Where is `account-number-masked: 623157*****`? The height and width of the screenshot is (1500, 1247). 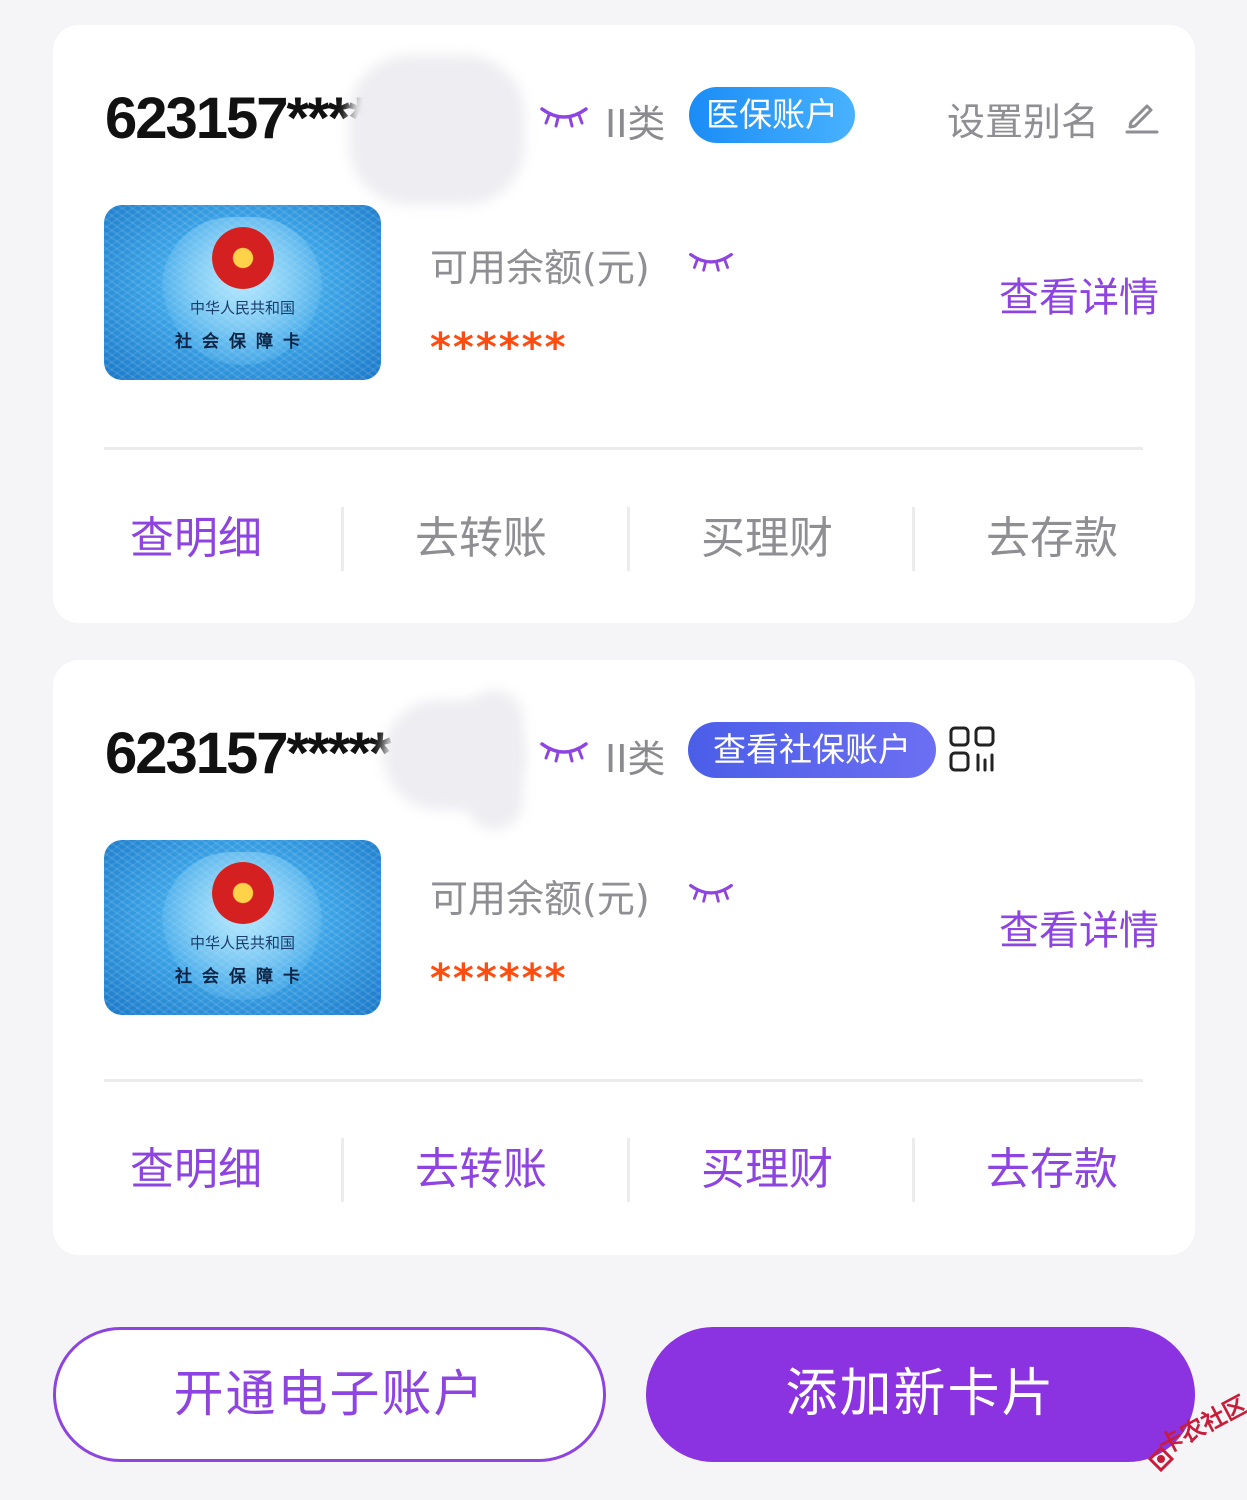
account-number-masked: 623157***** is located at coordinates (248, 753).